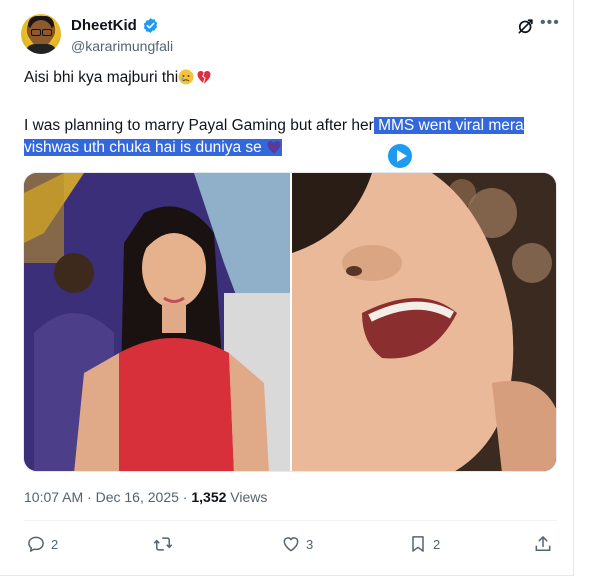  What do you see at coordinates (104, 25) in the screenshot?
I see `display-name: DheetKid` at bounding box center [104, 25].